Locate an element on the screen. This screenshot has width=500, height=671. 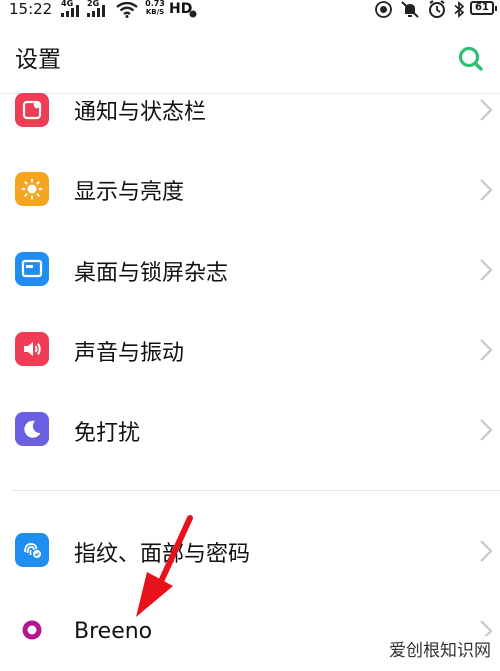
net-speed: 0.73 KB/S is located at coordinates (155, 8).